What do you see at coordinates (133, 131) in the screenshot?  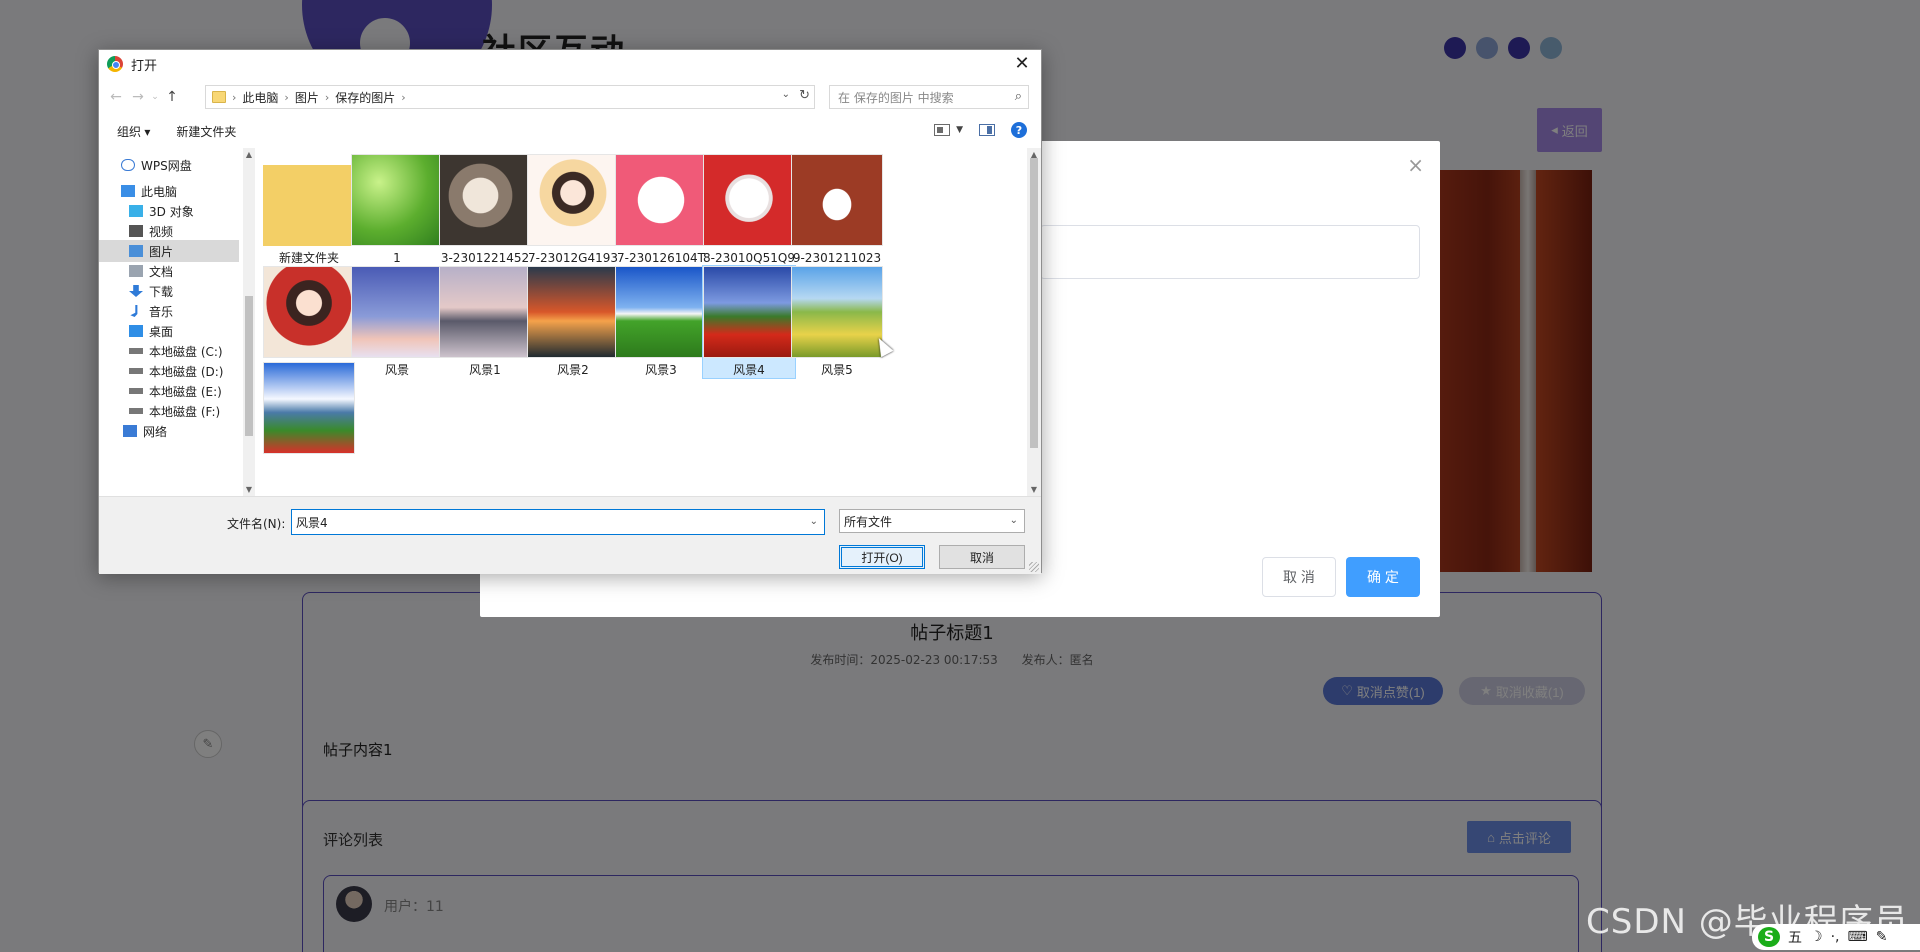 I see `organize-button: 组织 ▾` at bounding box center [133, 131].